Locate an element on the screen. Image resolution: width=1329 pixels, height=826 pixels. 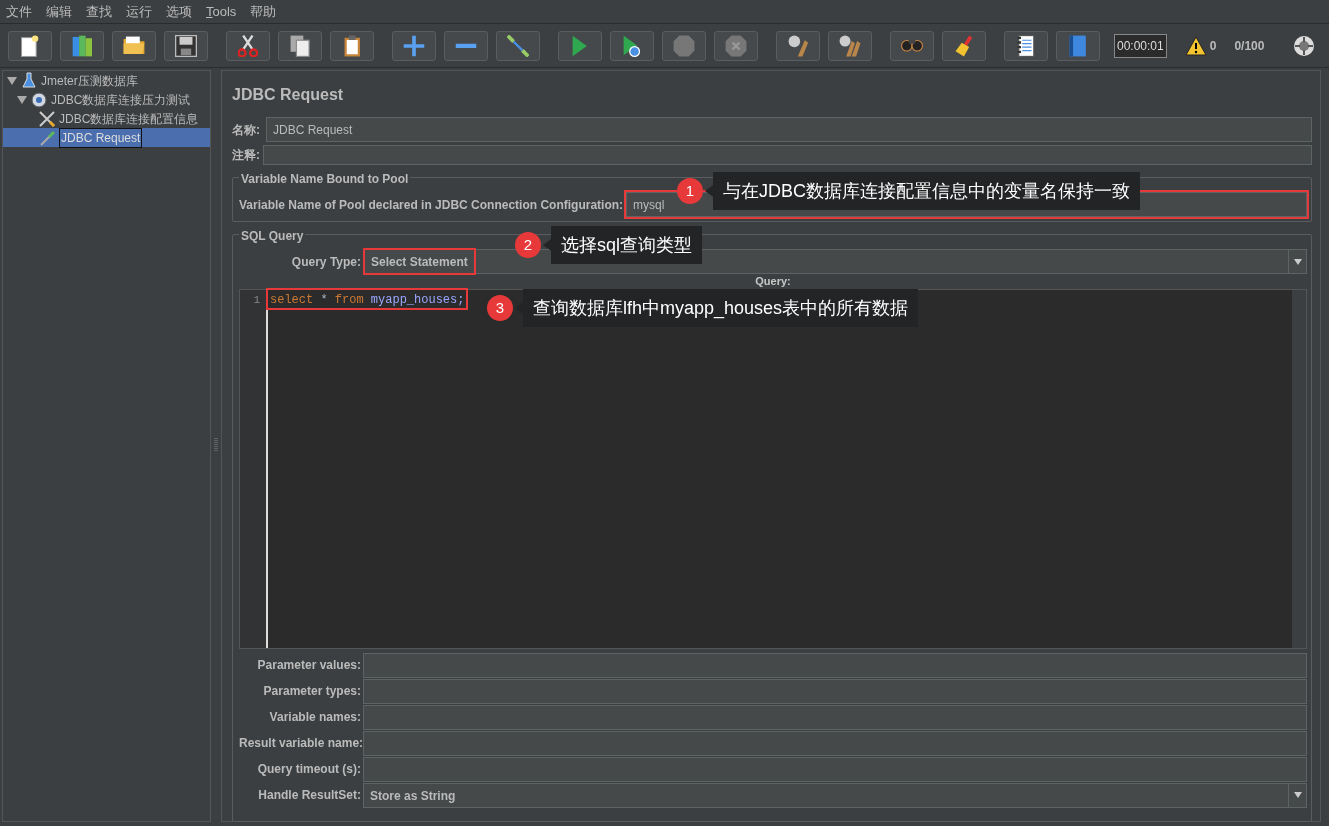
field-label: 名称: is located at coordinates (246, 130).